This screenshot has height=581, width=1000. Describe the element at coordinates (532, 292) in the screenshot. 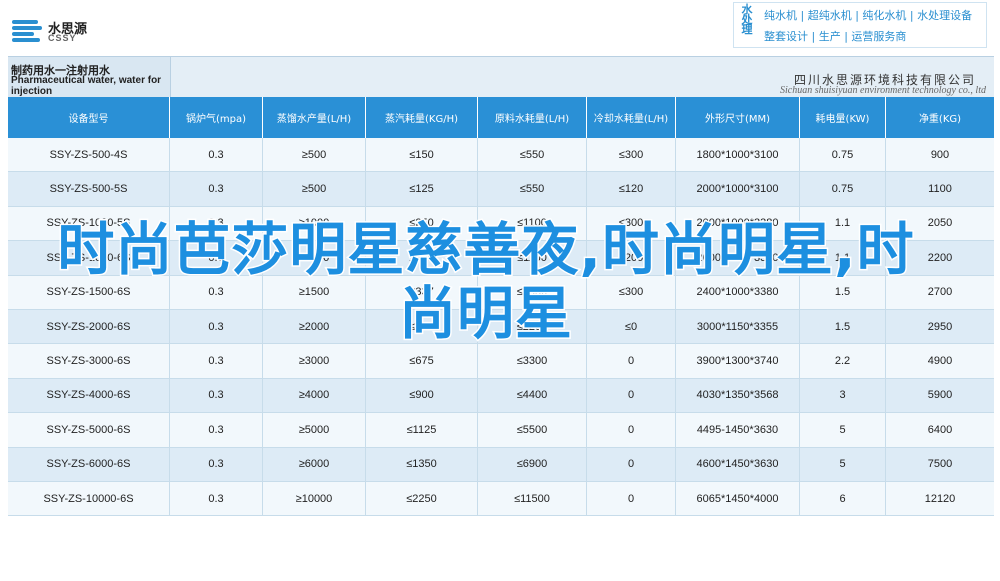

I see `table-cell: ≤1650` at that location.